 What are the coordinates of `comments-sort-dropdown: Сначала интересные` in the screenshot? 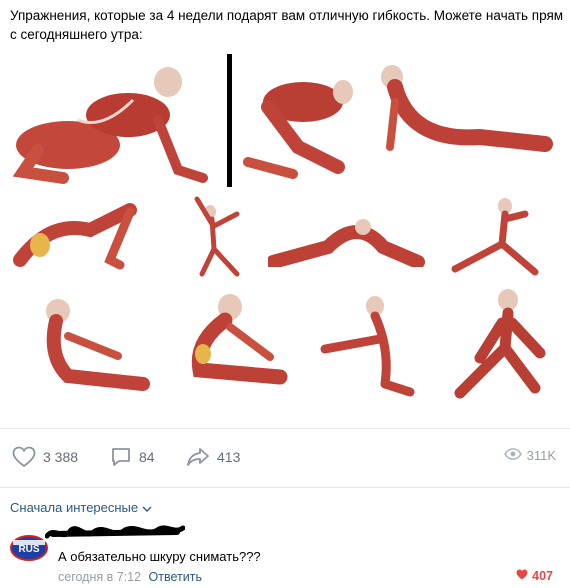 It's located at (81, 507).